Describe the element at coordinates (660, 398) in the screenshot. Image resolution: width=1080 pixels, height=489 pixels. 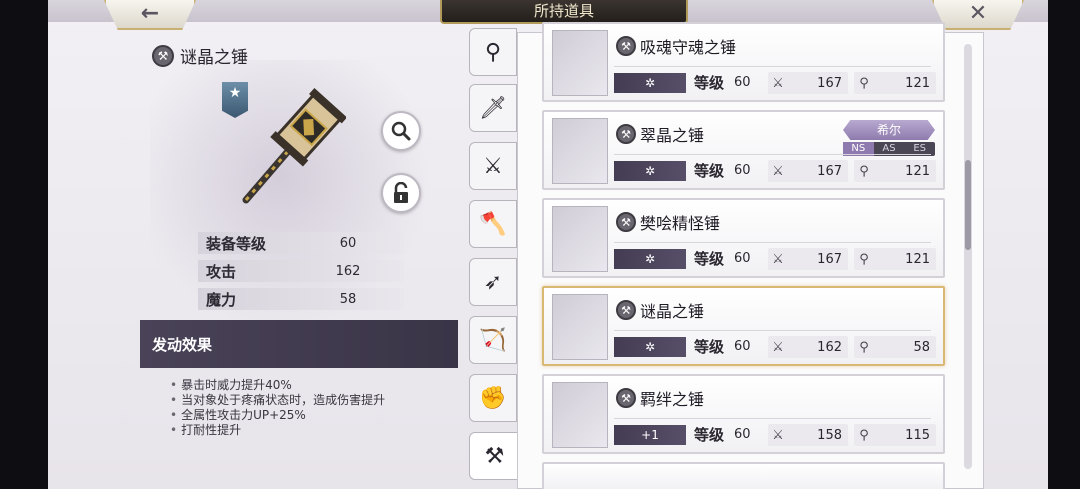
I see `item-name: ⚒ 羁绊之锤` at that location.